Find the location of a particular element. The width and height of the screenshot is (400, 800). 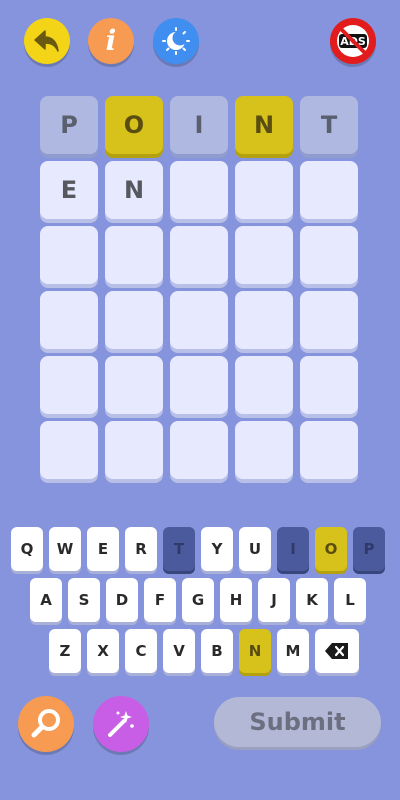

info-button: i is located at coordinates (111, 41).